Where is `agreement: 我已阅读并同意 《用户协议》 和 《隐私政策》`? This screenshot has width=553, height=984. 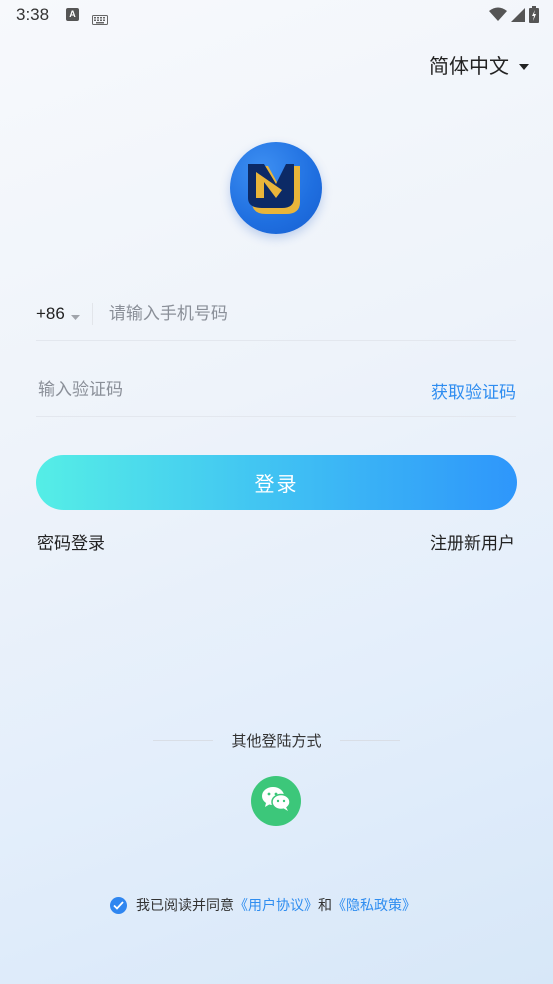
agreement: 我已阅读并同意 《用户协议》 和 《隐私政策》 is located at coordinates (263, 905).